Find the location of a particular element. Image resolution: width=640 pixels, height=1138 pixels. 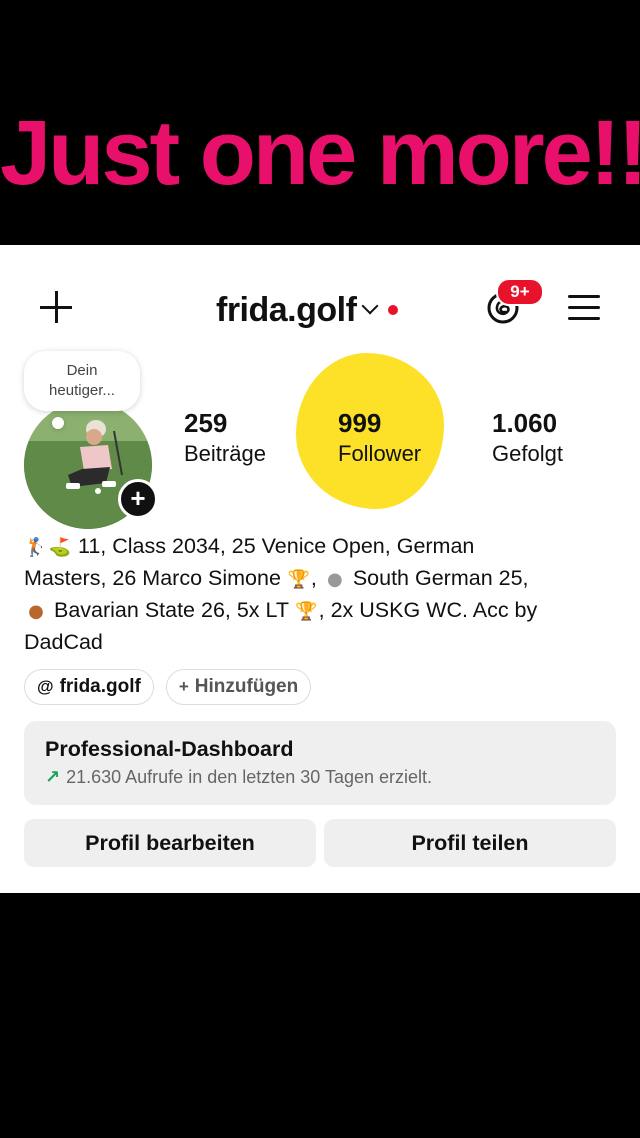

stat-followers: 999 Follower is located at coordinates (379, 438).